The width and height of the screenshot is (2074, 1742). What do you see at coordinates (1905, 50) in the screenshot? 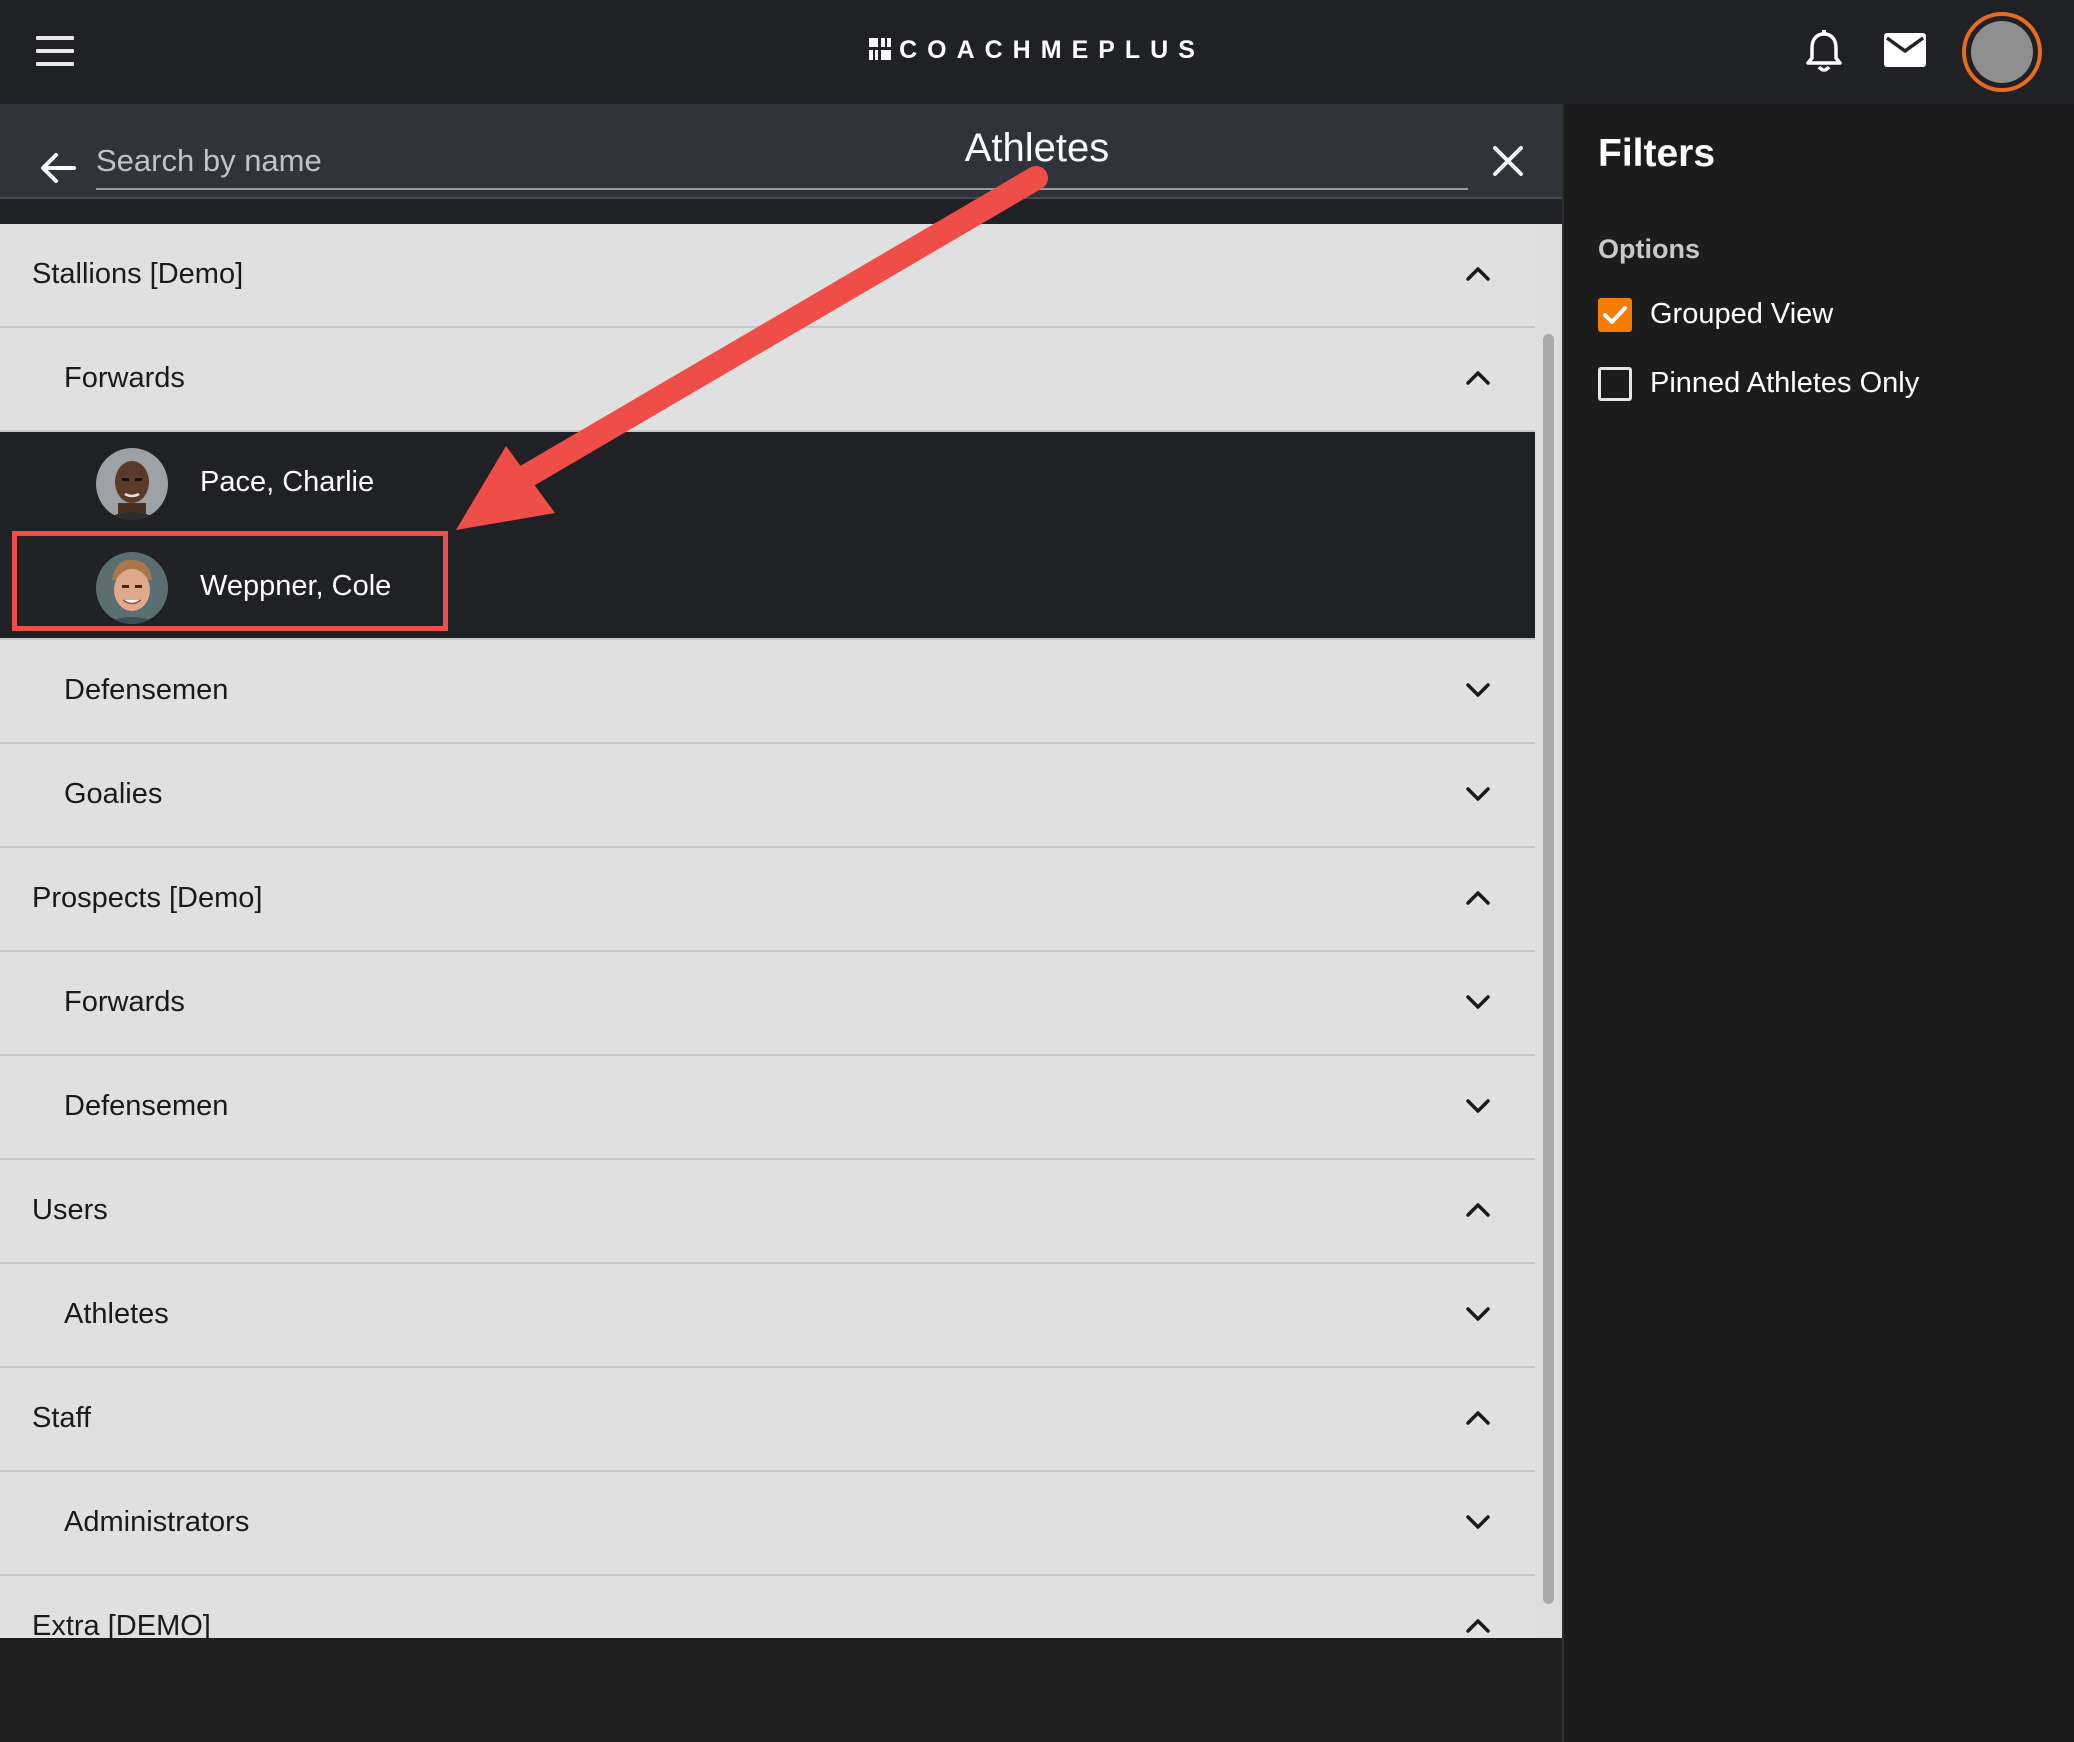
I see `mail-icon` at bounding box center [1905, 50].